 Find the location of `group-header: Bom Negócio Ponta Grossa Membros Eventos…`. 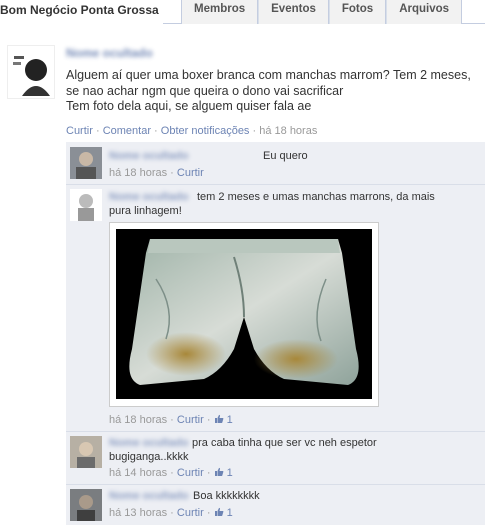

group-header: Bom Negócio Ponta Grossa Membros Eventos… is located at coordinates (242, 12).